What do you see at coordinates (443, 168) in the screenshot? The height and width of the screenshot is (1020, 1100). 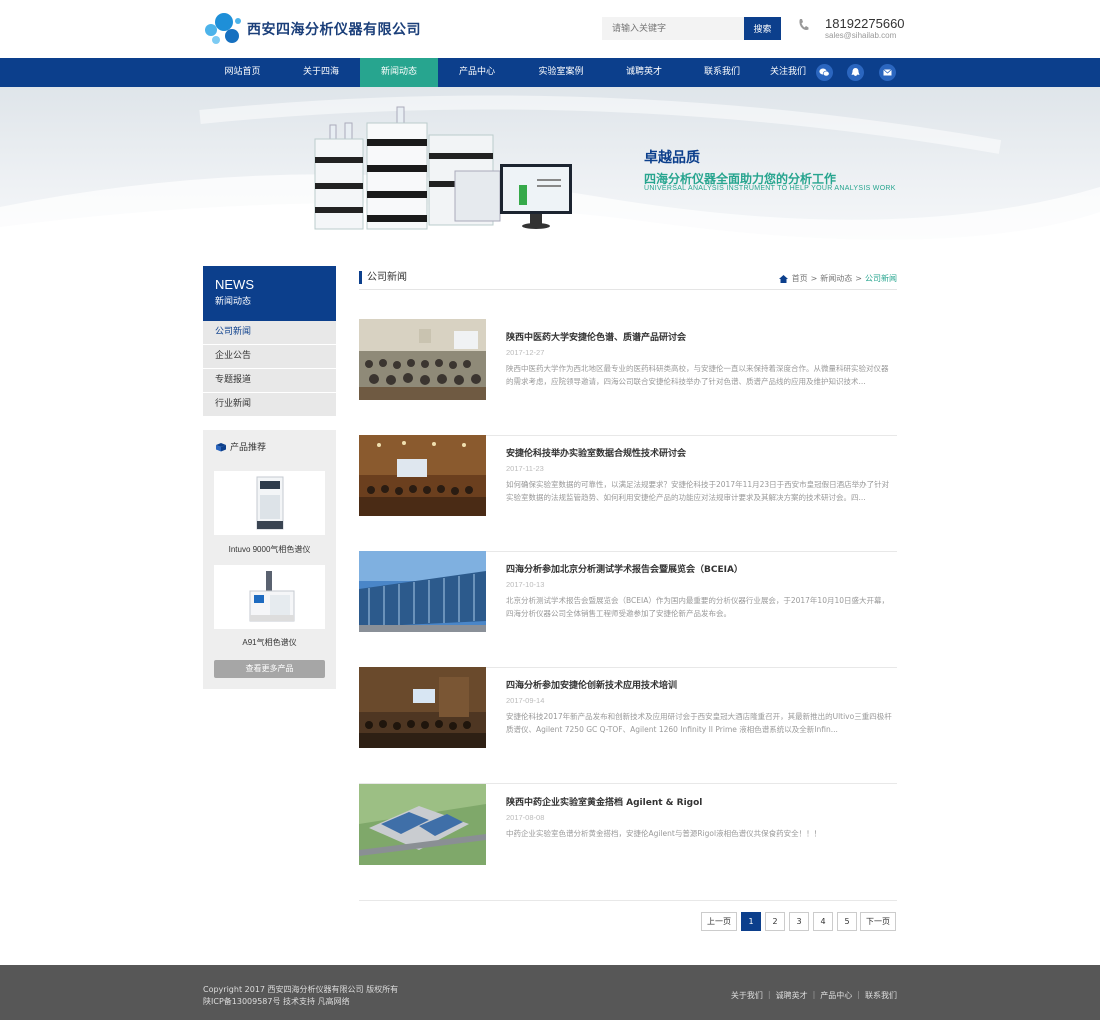 I see `lab-instruments-image` at bounding box center [443, 168].